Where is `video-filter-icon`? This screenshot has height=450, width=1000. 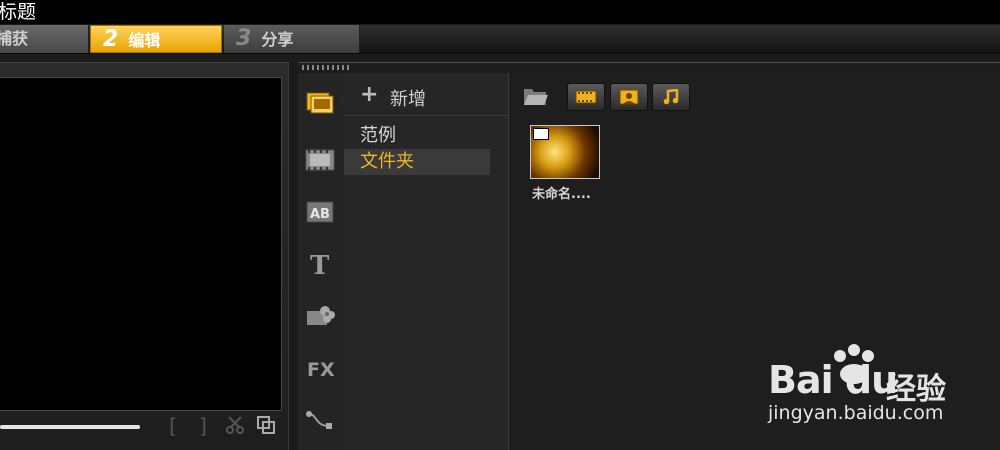
video-filter-icon is located at coordinates (586, 97).